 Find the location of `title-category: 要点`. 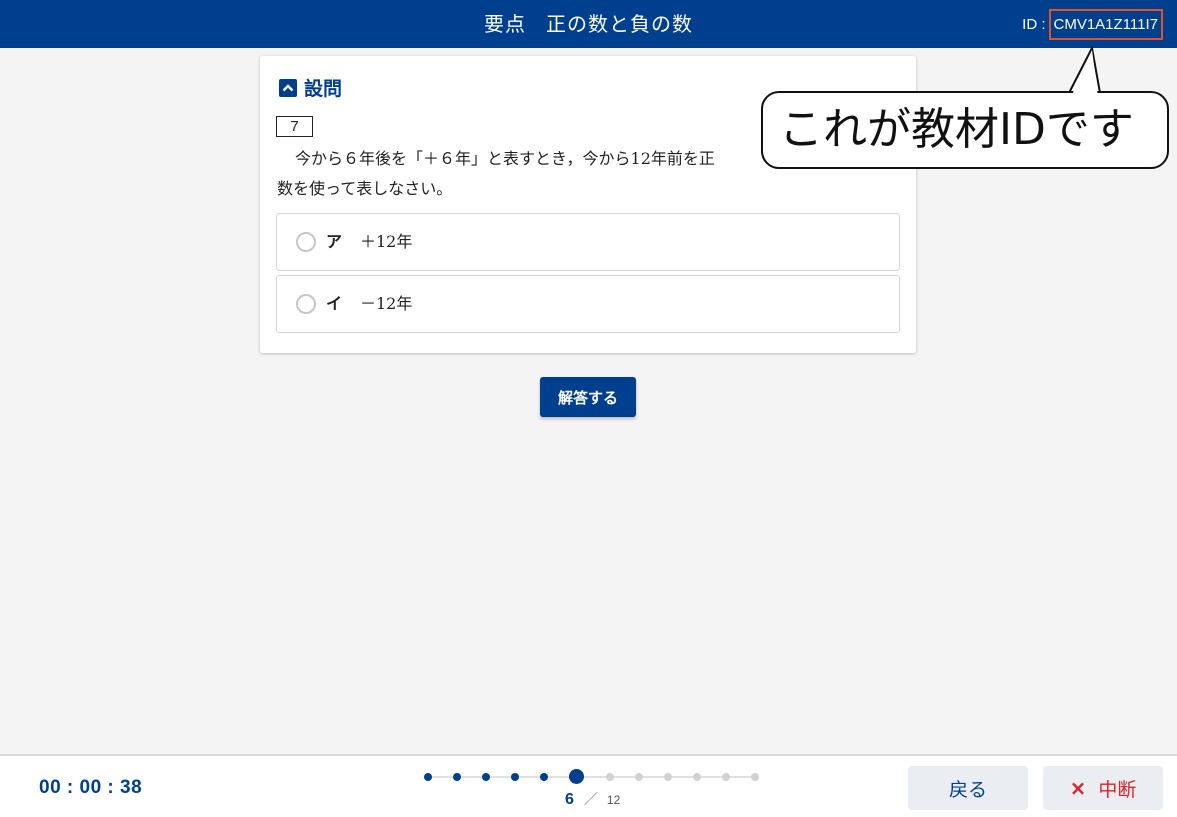

title-category: 要点 is located at coordinates (505, 24).